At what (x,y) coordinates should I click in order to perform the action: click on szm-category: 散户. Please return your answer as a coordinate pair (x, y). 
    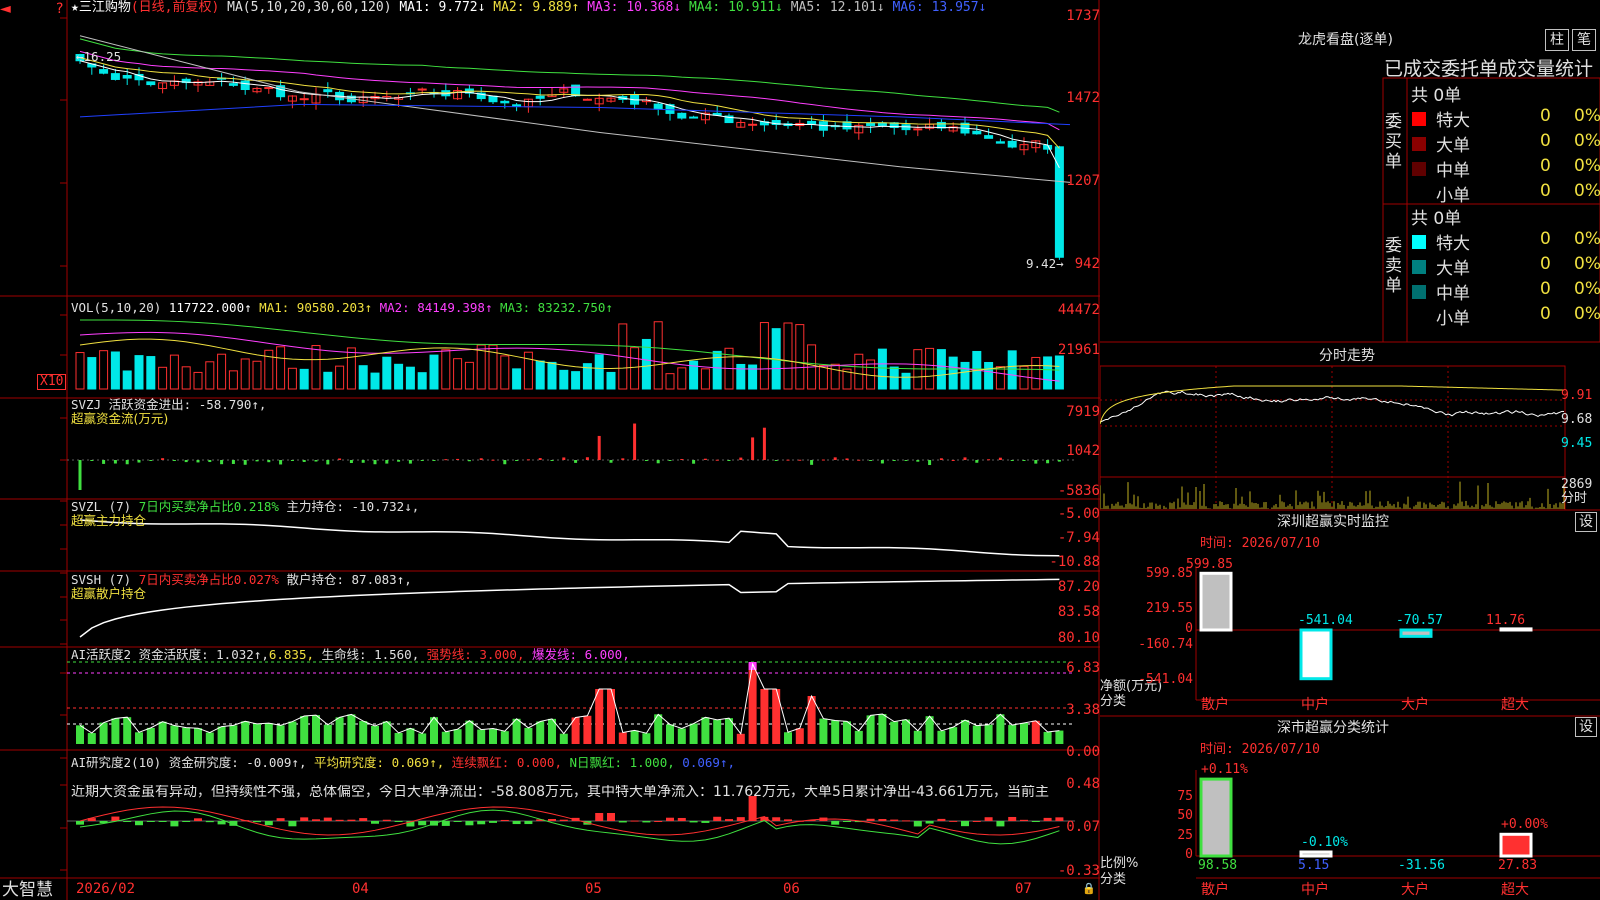
    Looking at the image, I should click on (1215, 705).